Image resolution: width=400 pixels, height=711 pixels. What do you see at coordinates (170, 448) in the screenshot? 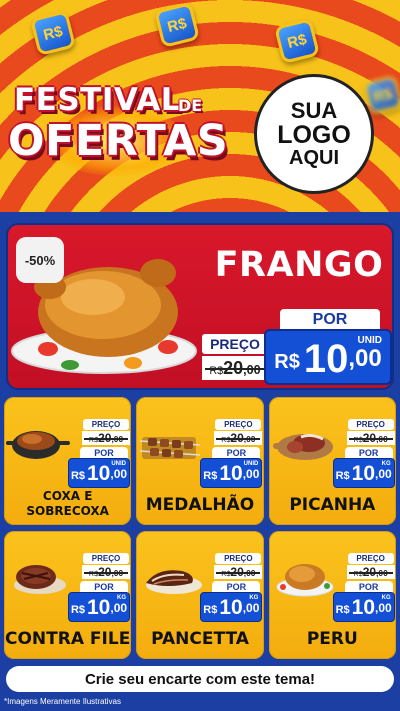
I see `skewers-image` at bounding box center [170, 448].